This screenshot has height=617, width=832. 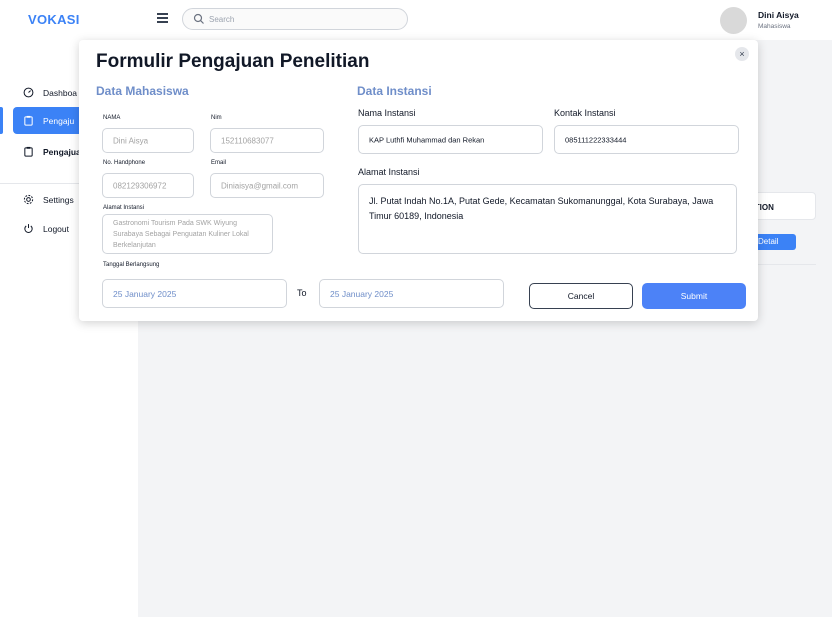 I want to click on email-value: Diniaisya@gmail.com, so click(x=260, y=185).